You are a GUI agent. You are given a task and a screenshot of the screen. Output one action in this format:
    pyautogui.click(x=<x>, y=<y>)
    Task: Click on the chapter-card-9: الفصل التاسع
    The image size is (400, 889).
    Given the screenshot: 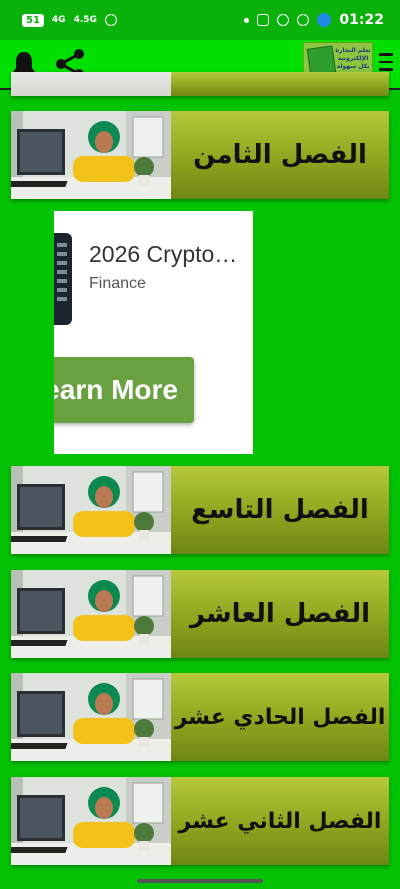 What is the action you would take?
    pyautogui.click(x=200, y=510)
    